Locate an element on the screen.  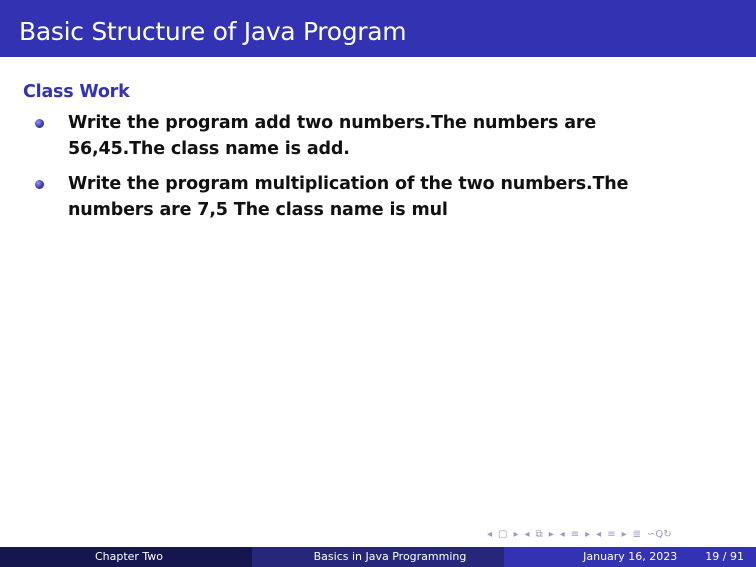
list-item-line: numbers are 7,5 The class name is mul is located at coordinates (258, 210).